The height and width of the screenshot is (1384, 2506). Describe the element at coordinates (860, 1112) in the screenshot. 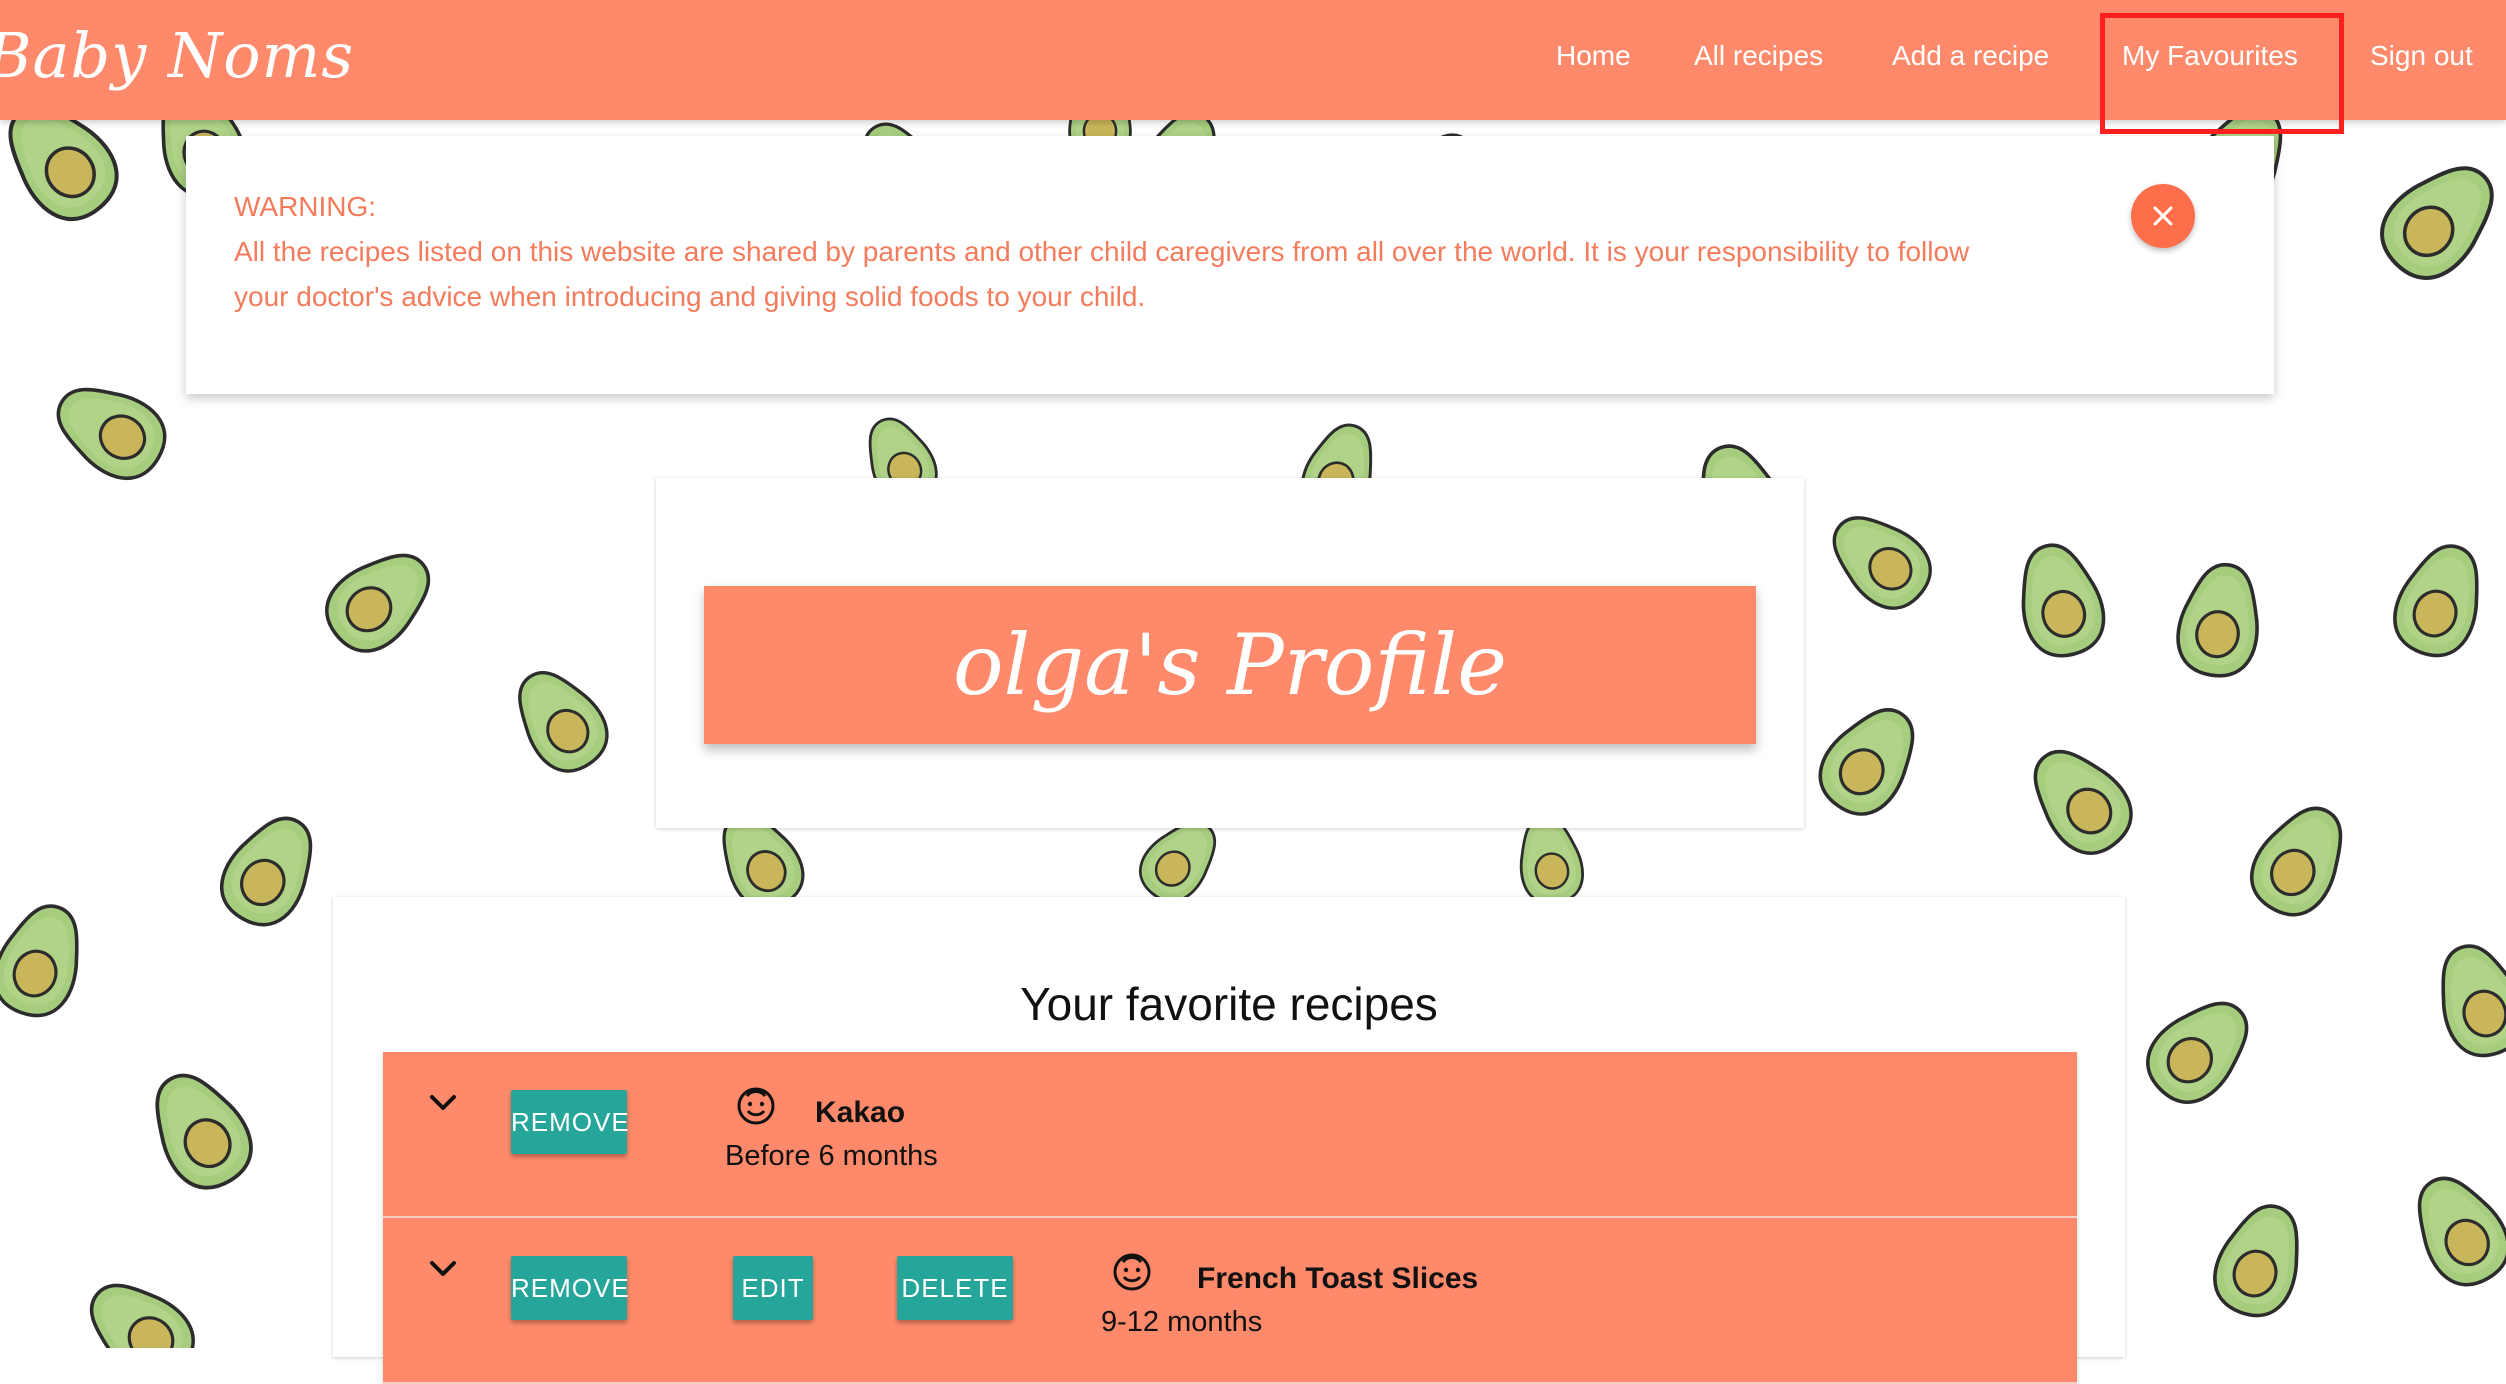

I see `recipe-name: Kakao` at that location.